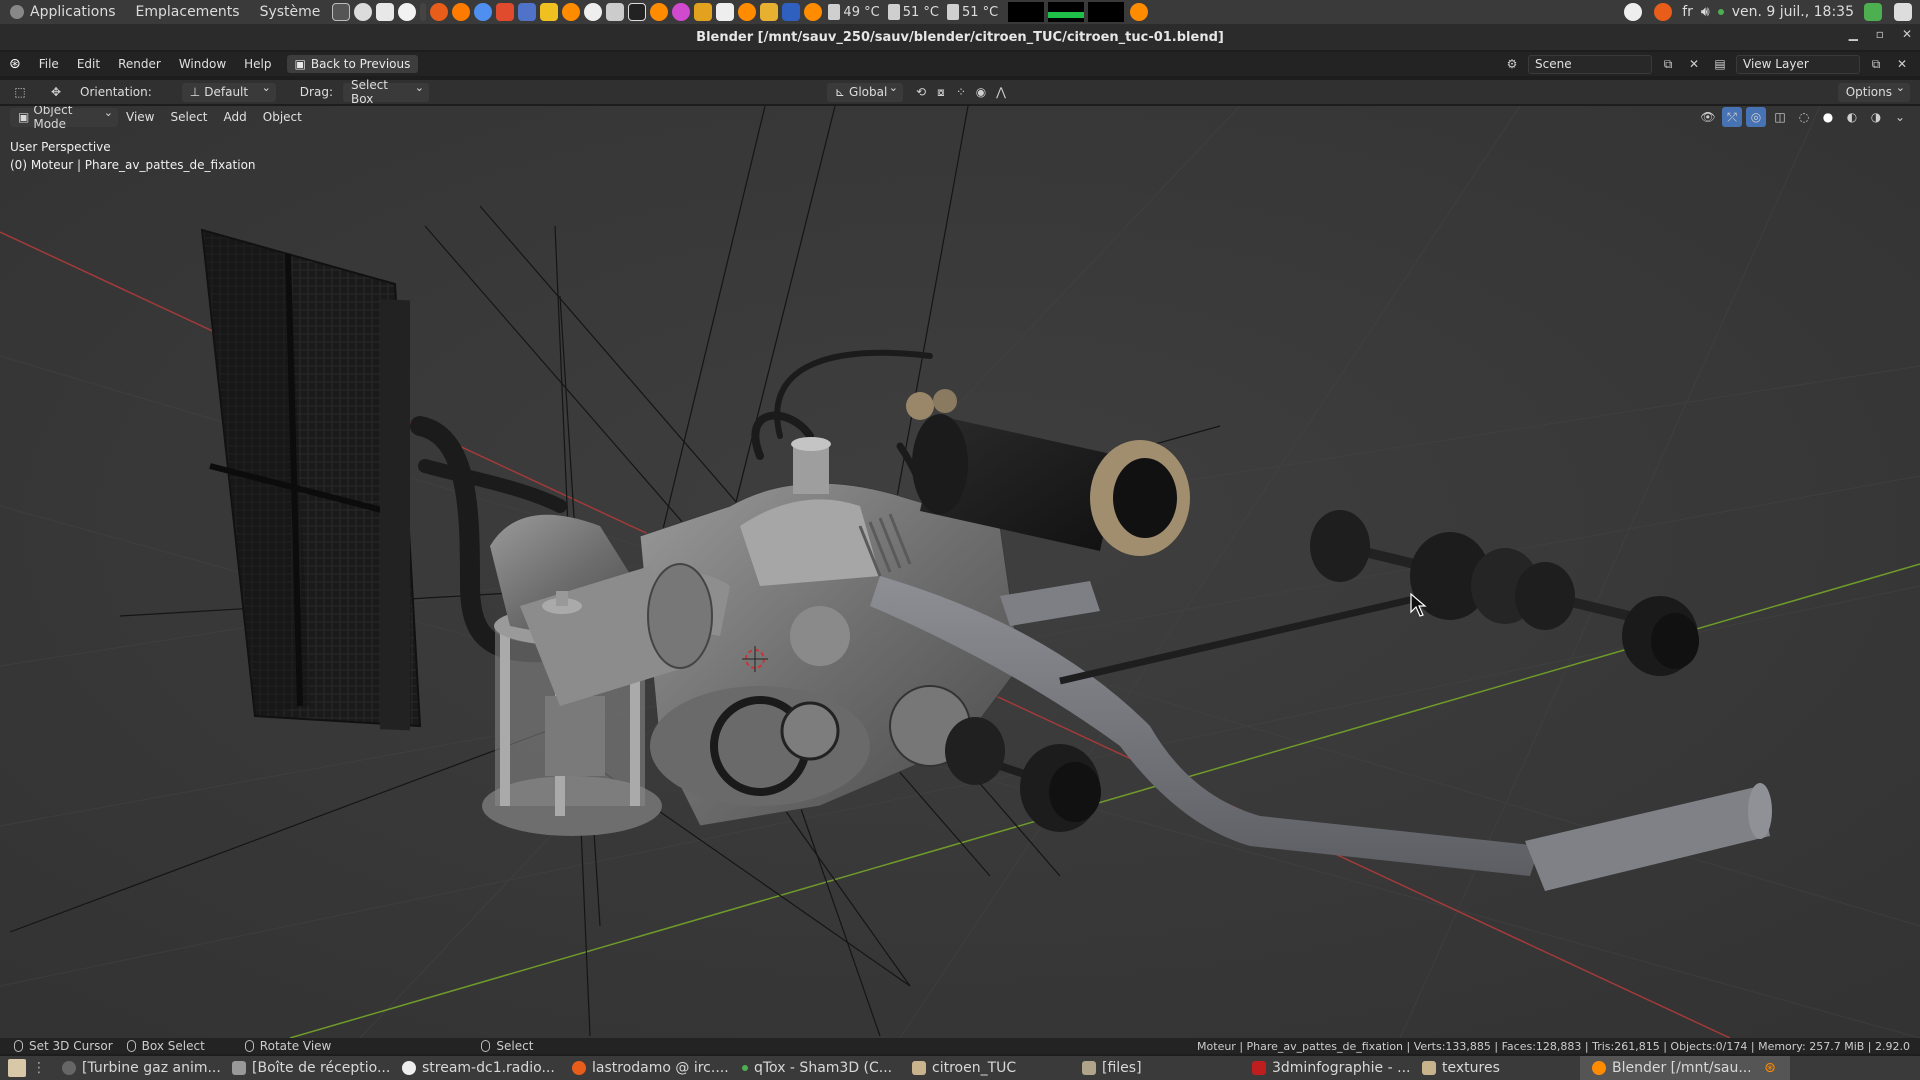  What do you see at coordinates (1732, 117) in the screenshot?
I see `gizmo-icon: ⤱` at bounding box center [1732, 117].